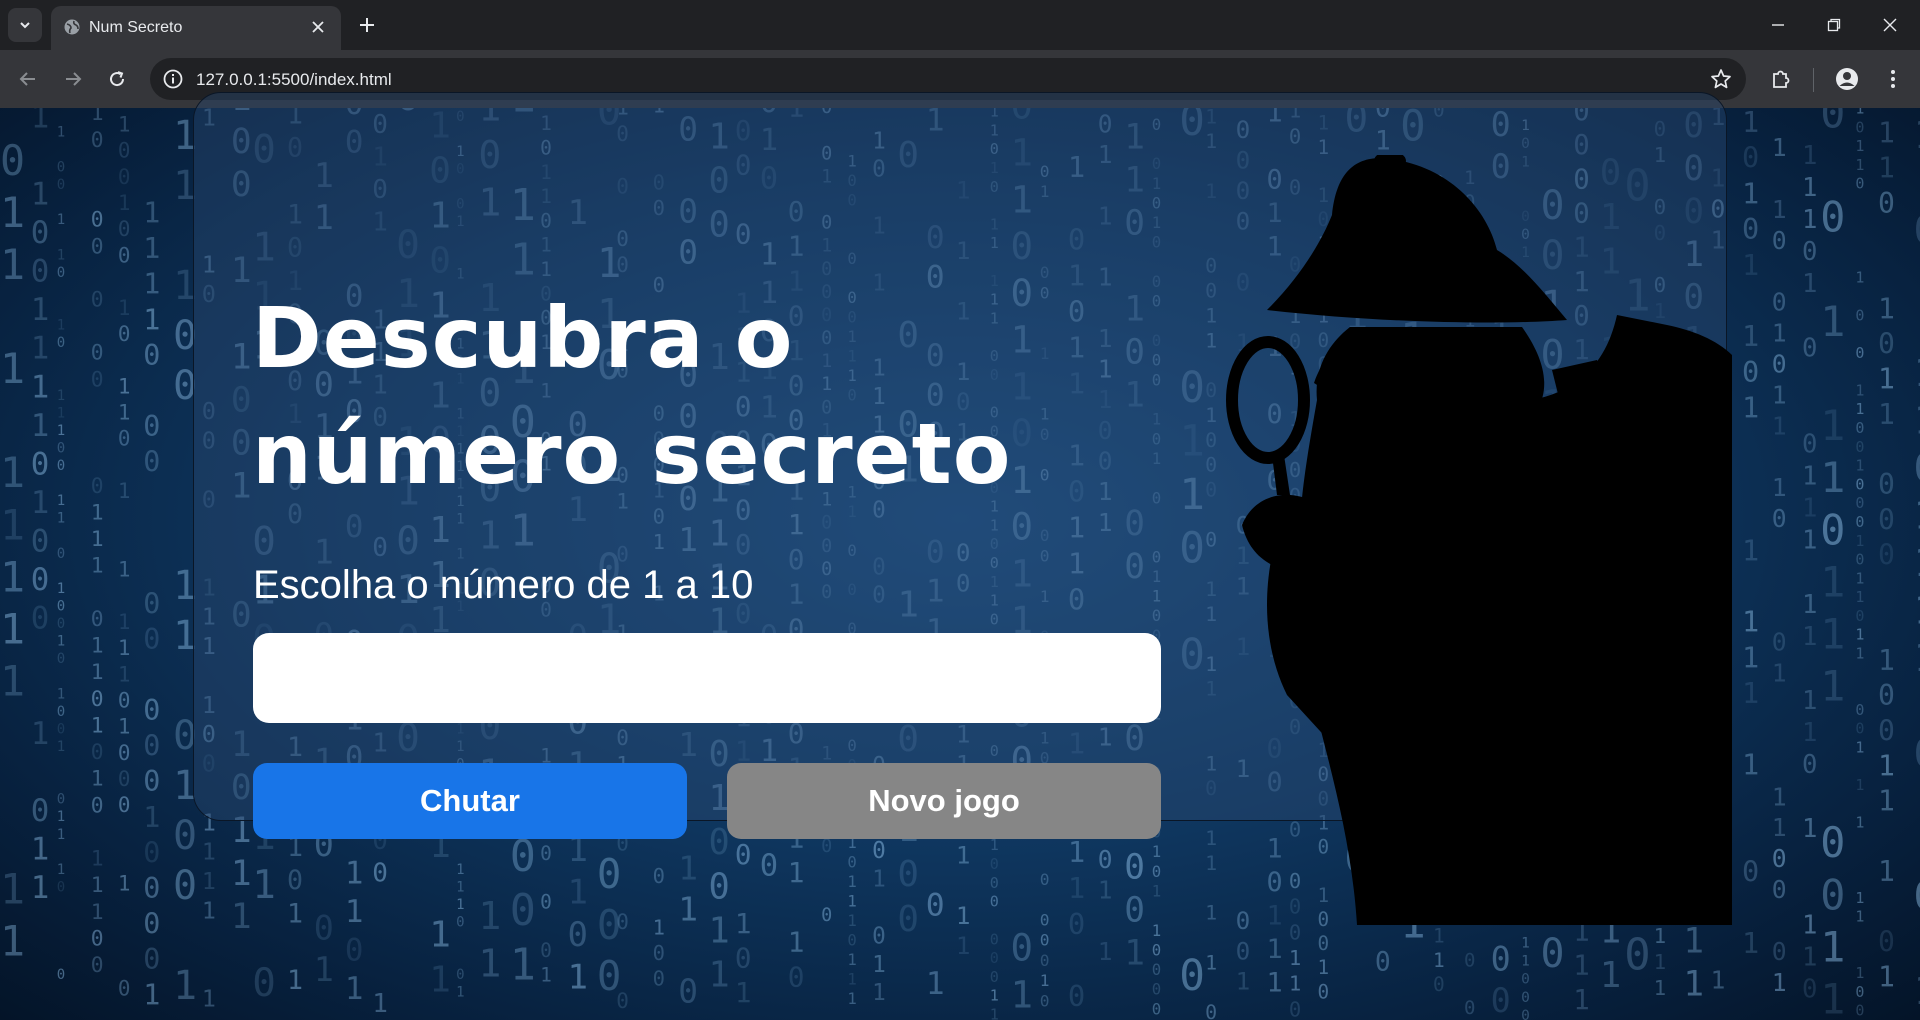 This screenshot has width=1920, height=1020. What do you see at coordinates (1778, 25) in the screenshot?
I see `minimize-button` at bounding box center [1778, 25].